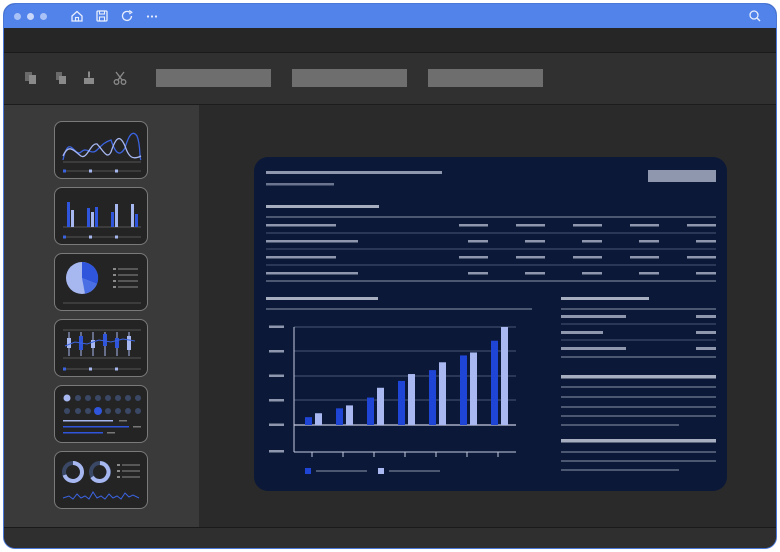 This screenshot has width=780, height=552. What do you see at coordinates (77, 16) in the screenshot?
I see `home-icon` at bounding box center [77, 16].